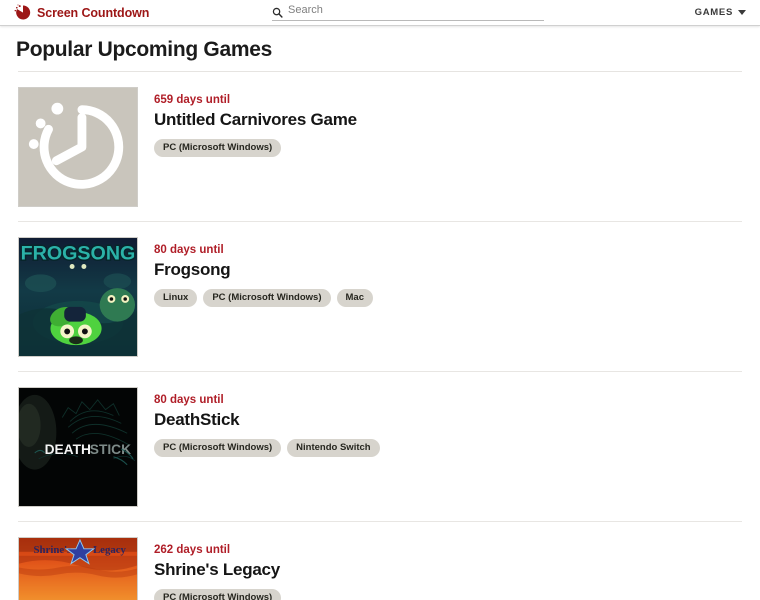  Describe the element at coordinates (380, 49) in the screenshot. I see `page-title-section: Popular Upcoming Games` at that location.